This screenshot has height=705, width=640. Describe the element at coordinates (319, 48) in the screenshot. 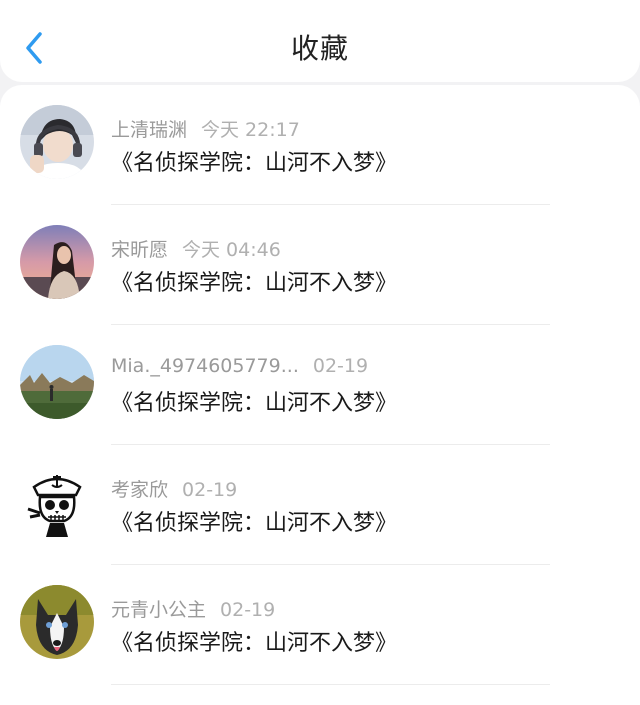

I see `page-title: 收藏` at that location.